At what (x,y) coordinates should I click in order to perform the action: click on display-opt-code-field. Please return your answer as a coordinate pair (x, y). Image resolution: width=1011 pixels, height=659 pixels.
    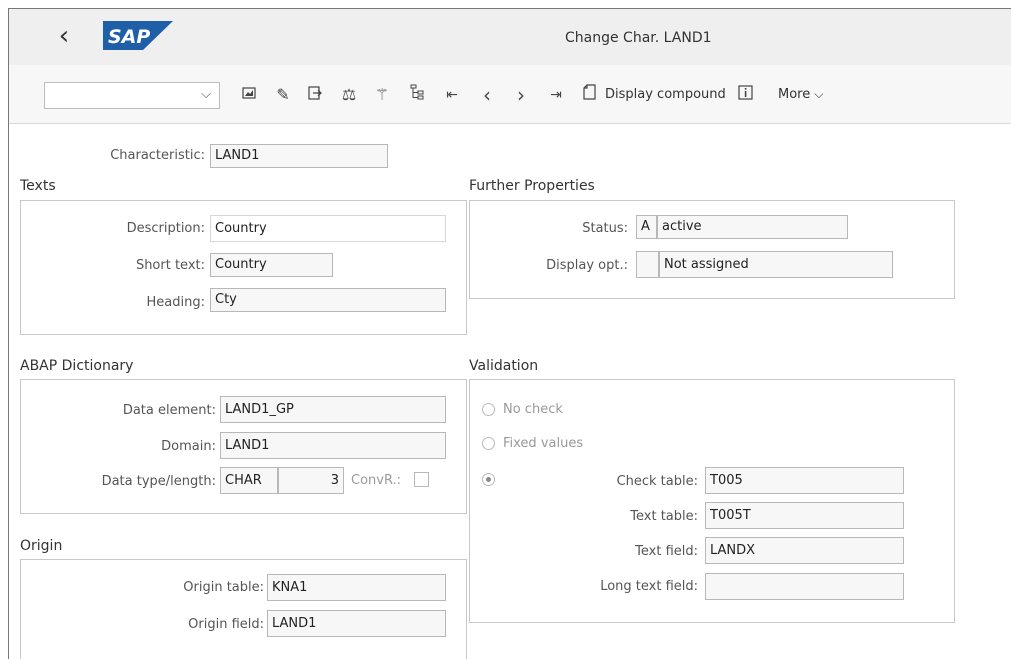
    Looking at the image, I should click on (647, 264).